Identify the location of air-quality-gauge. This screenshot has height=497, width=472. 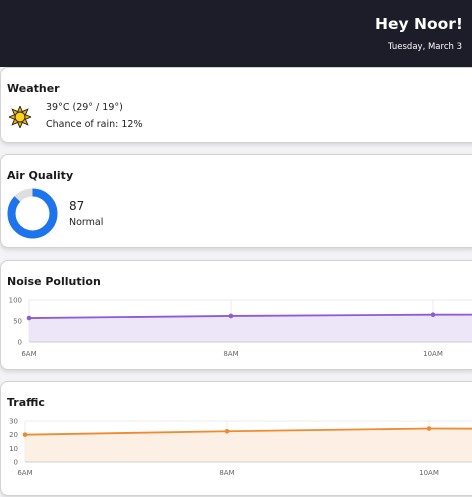
(32, 213).